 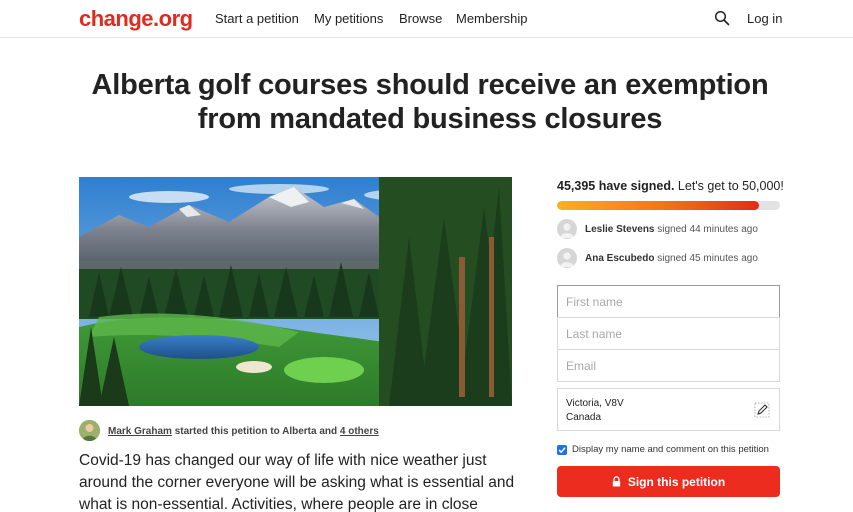 What do you see at coordinates (620, 258) in the screenshot?
I see `signer-name: Ana Escubedo` at bounding box center [620, 258].